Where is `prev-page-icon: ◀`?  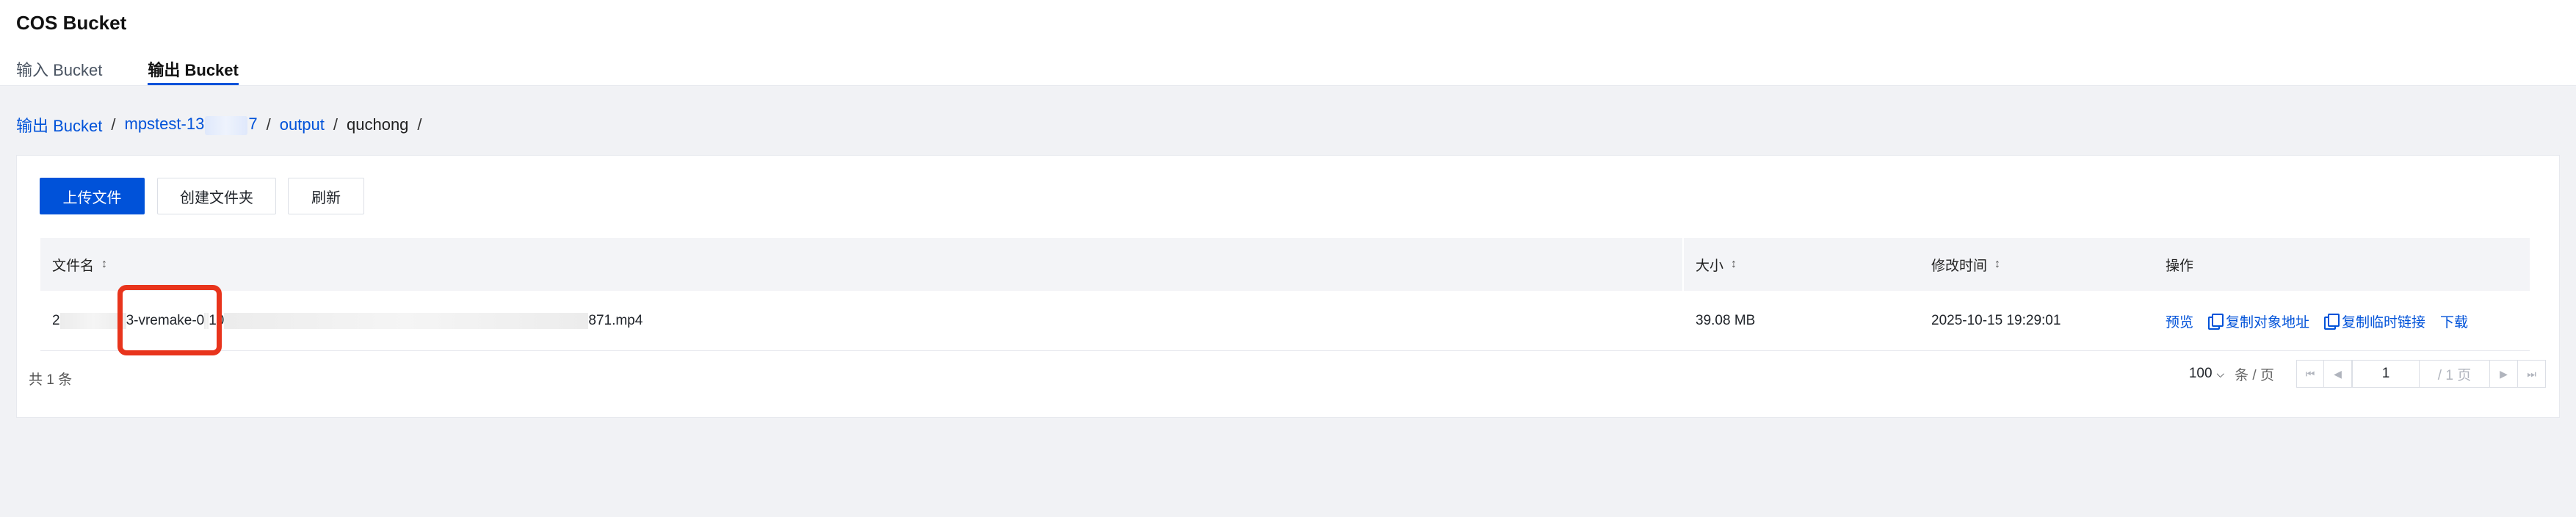 prev-page-icon: ◀ is located at coordinates (2338, 374).